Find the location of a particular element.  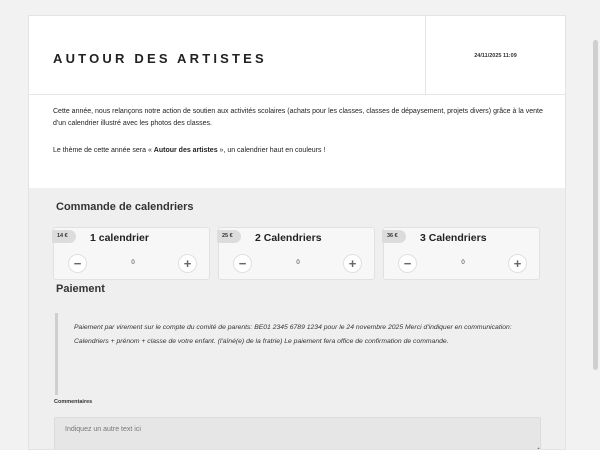

comments-label: Commentaires is located at coordinates (73, 402).